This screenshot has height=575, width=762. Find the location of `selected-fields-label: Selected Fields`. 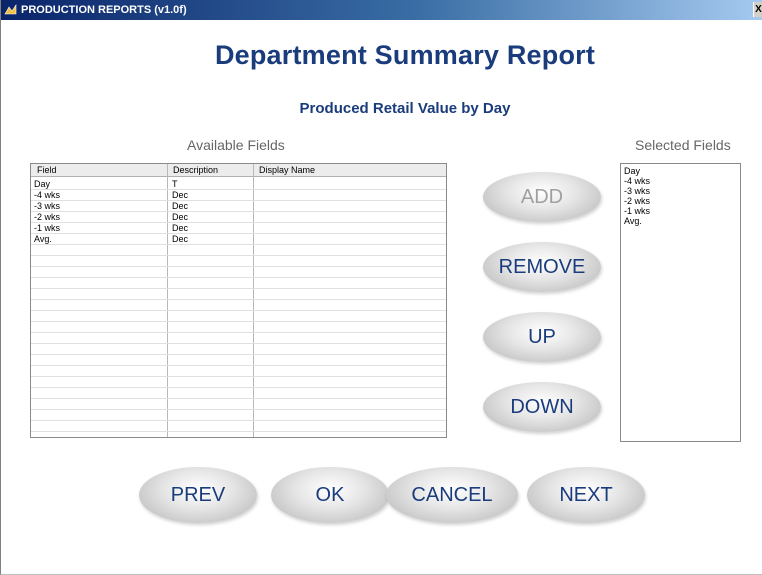

selected-fields-label: Selected Fields is located at coordinates (683, 145).